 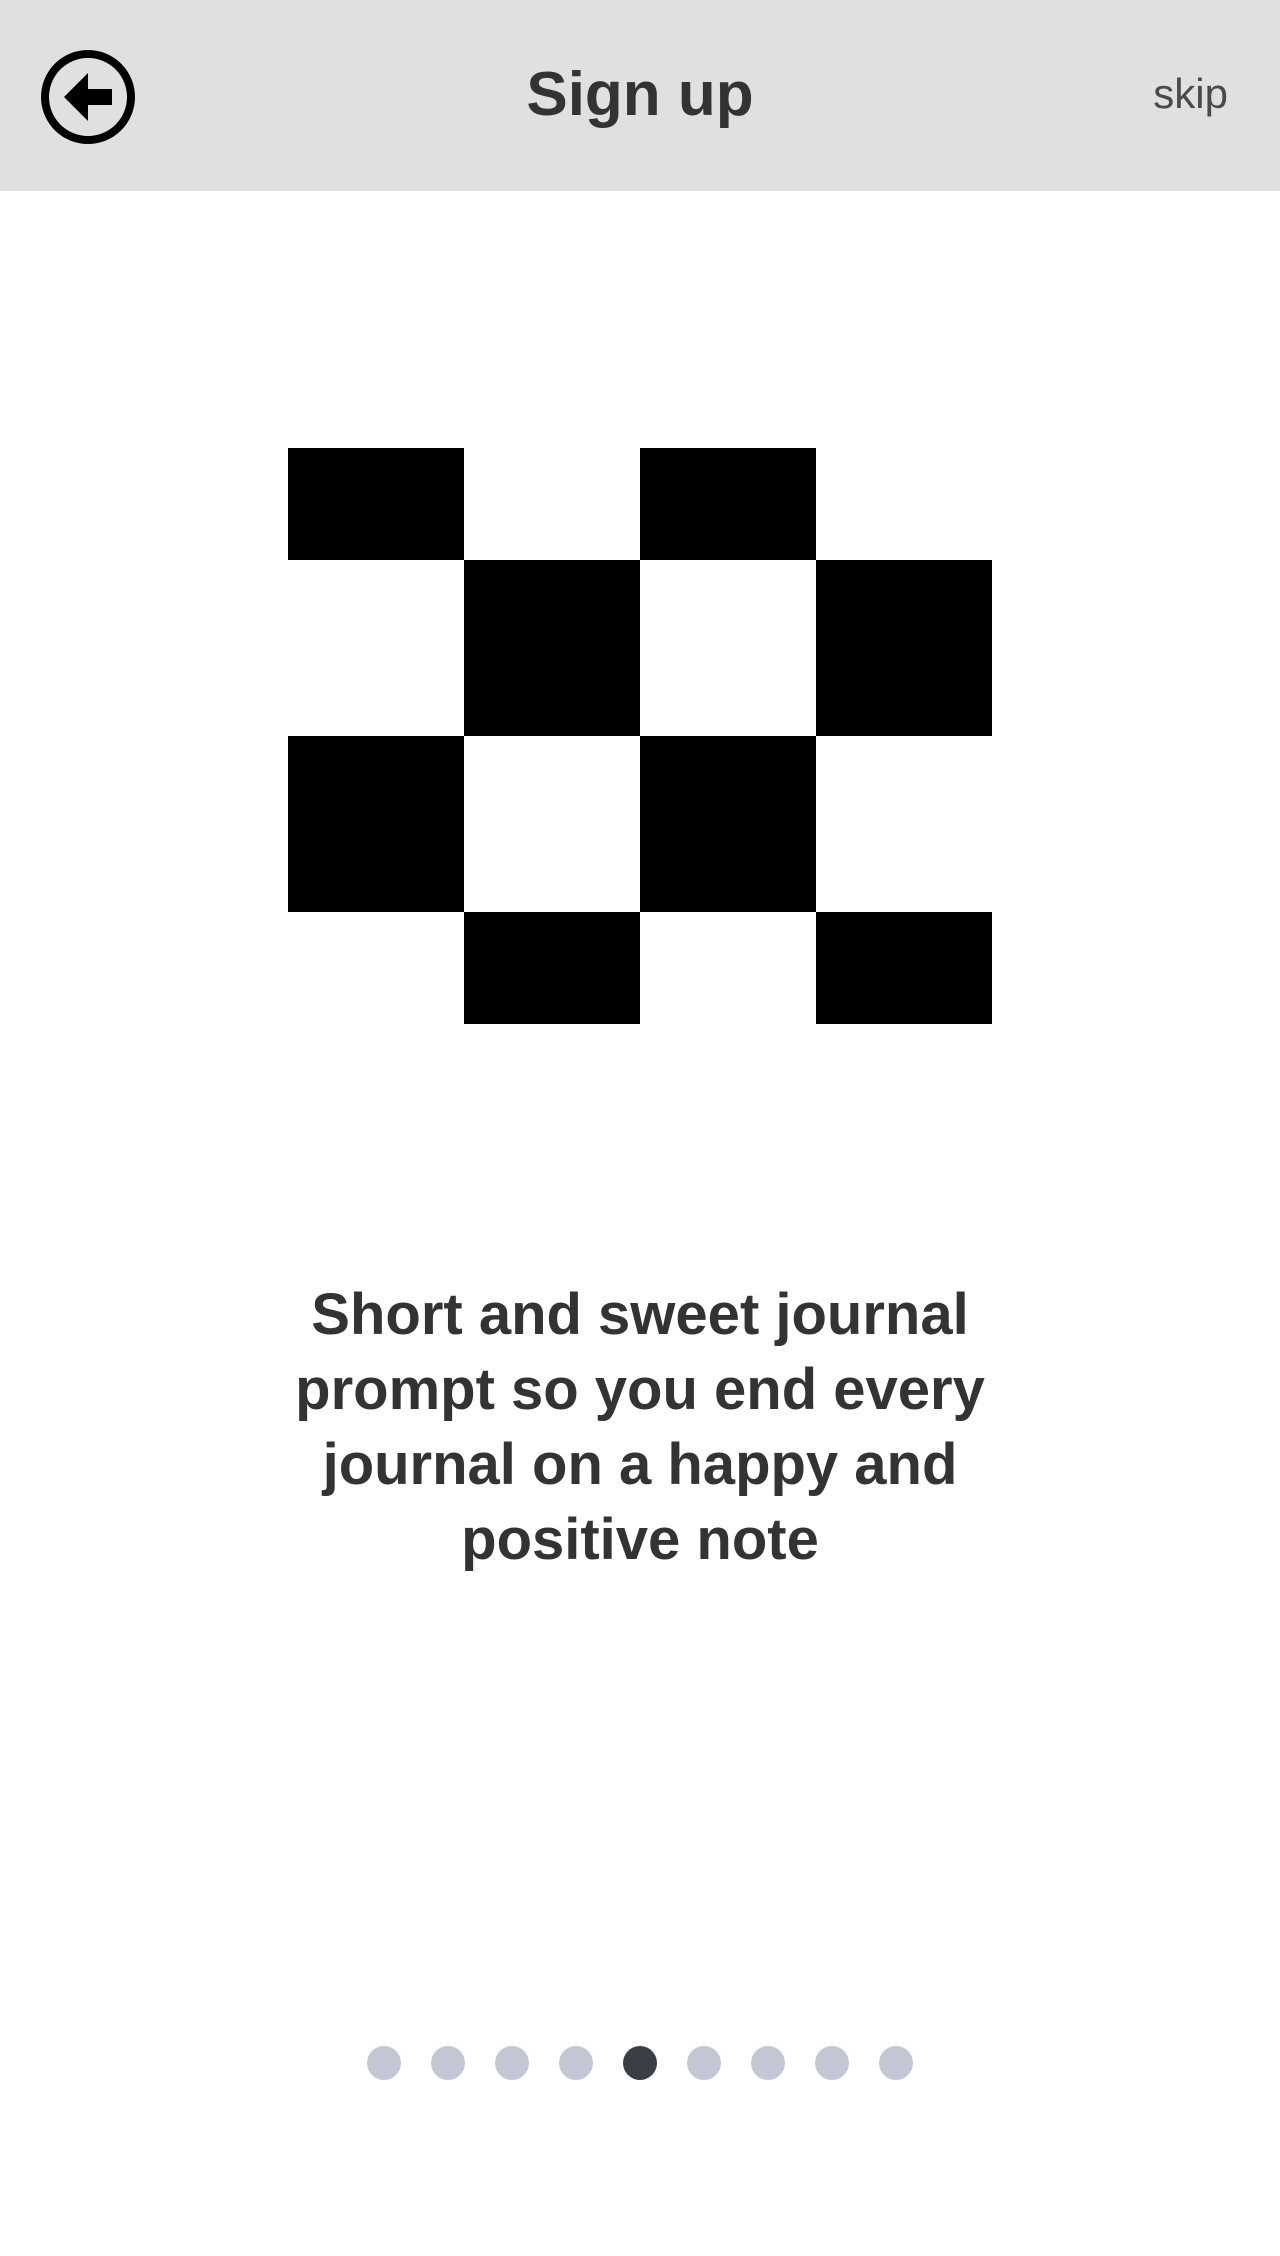 What do you see at coordinates (640, 736) in the screenshot?
I see `checkerboard-illustration` at bounding box center [640, 736].